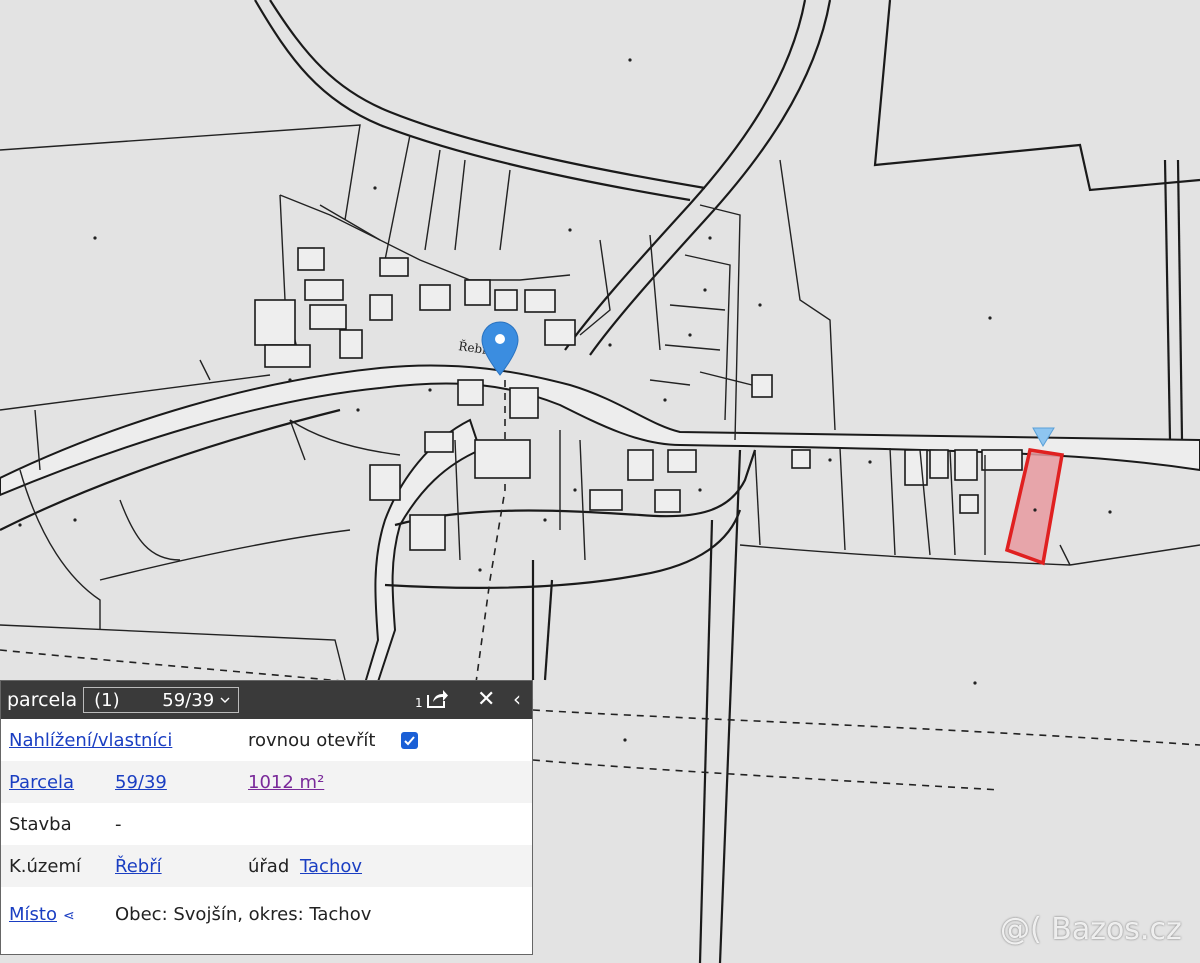 Image resolution: width=1200 pixels, height=963 pixels. I want to click on row-nahlizeni: Nahlížení/vlastníci rovnou otevřít, so click(266, 740).